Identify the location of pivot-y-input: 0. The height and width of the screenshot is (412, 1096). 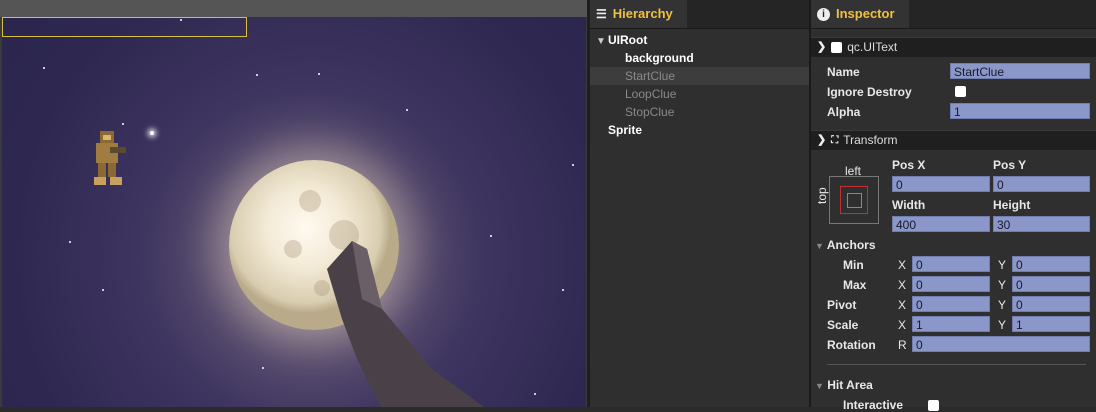
(1051, 304).